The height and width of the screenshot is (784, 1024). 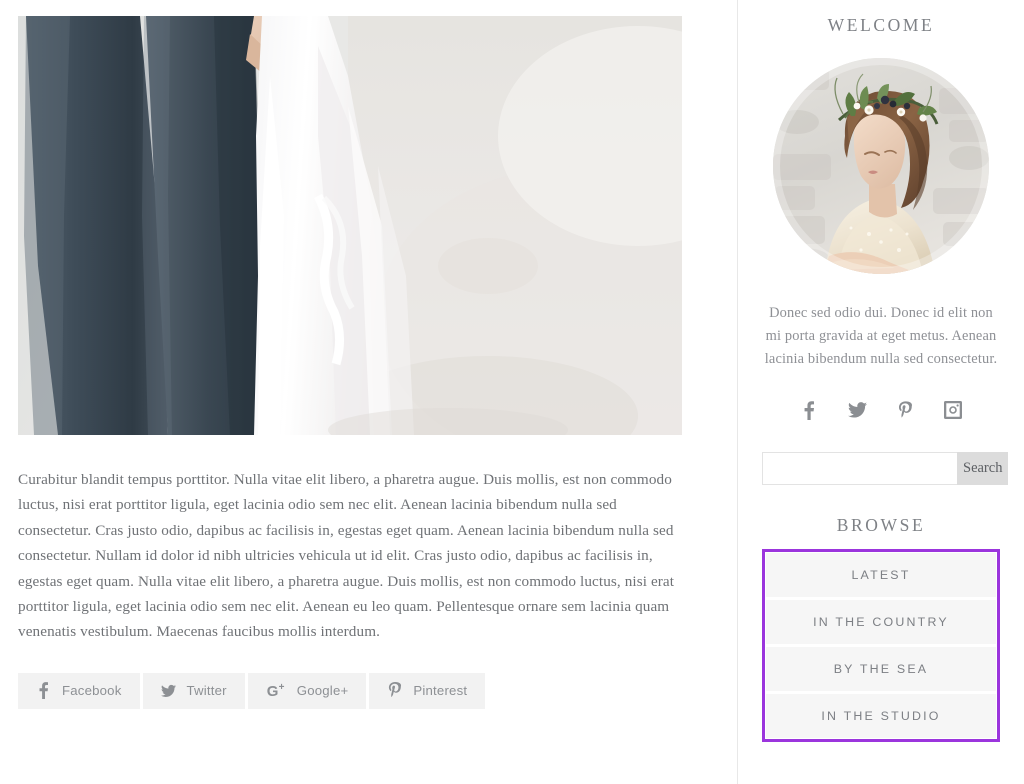 What do you see at coordinates (881, 575) in the screenshot?
I see `browse-item-latest: LATEST` at bounding box center [881, 575].